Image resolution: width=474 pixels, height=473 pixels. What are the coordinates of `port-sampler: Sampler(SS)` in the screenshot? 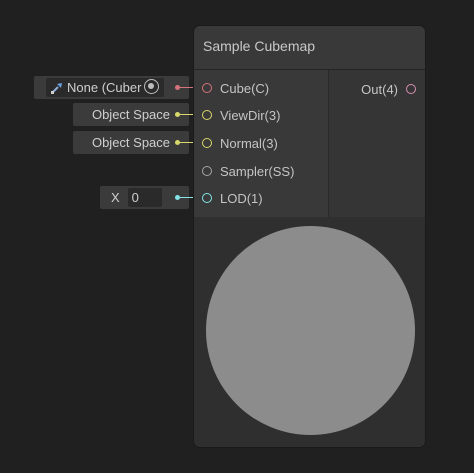 It's located at (248, 171).